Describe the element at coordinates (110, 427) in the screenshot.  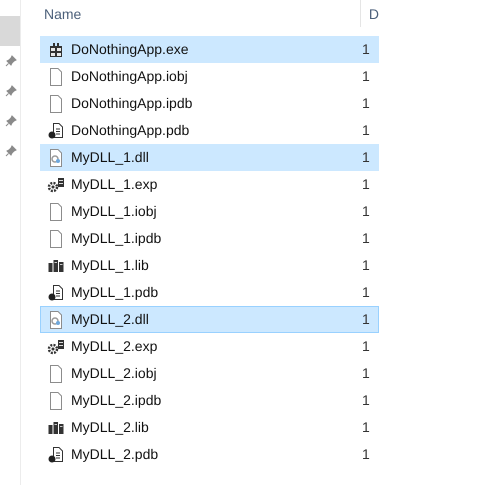
I see `file-name: MyDLL_2.lib` at that location.